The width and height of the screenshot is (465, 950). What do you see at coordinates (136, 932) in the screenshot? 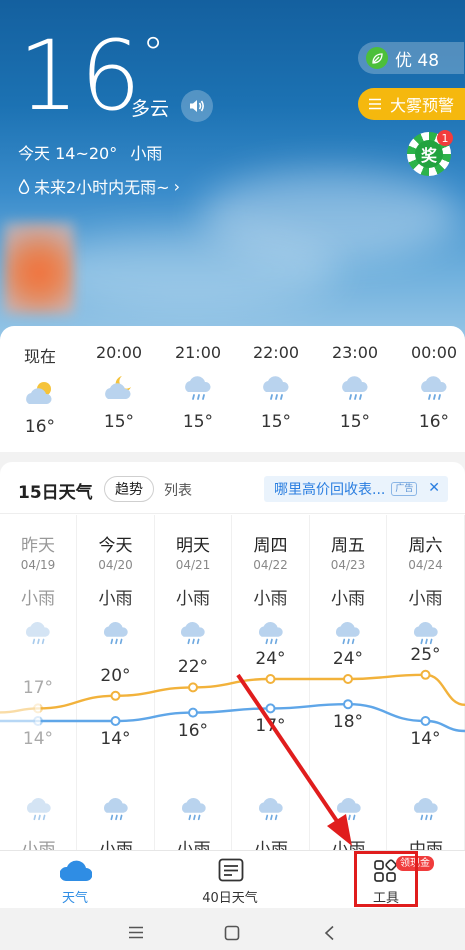
I see `menu-icon` at bounding box center [136, 932].